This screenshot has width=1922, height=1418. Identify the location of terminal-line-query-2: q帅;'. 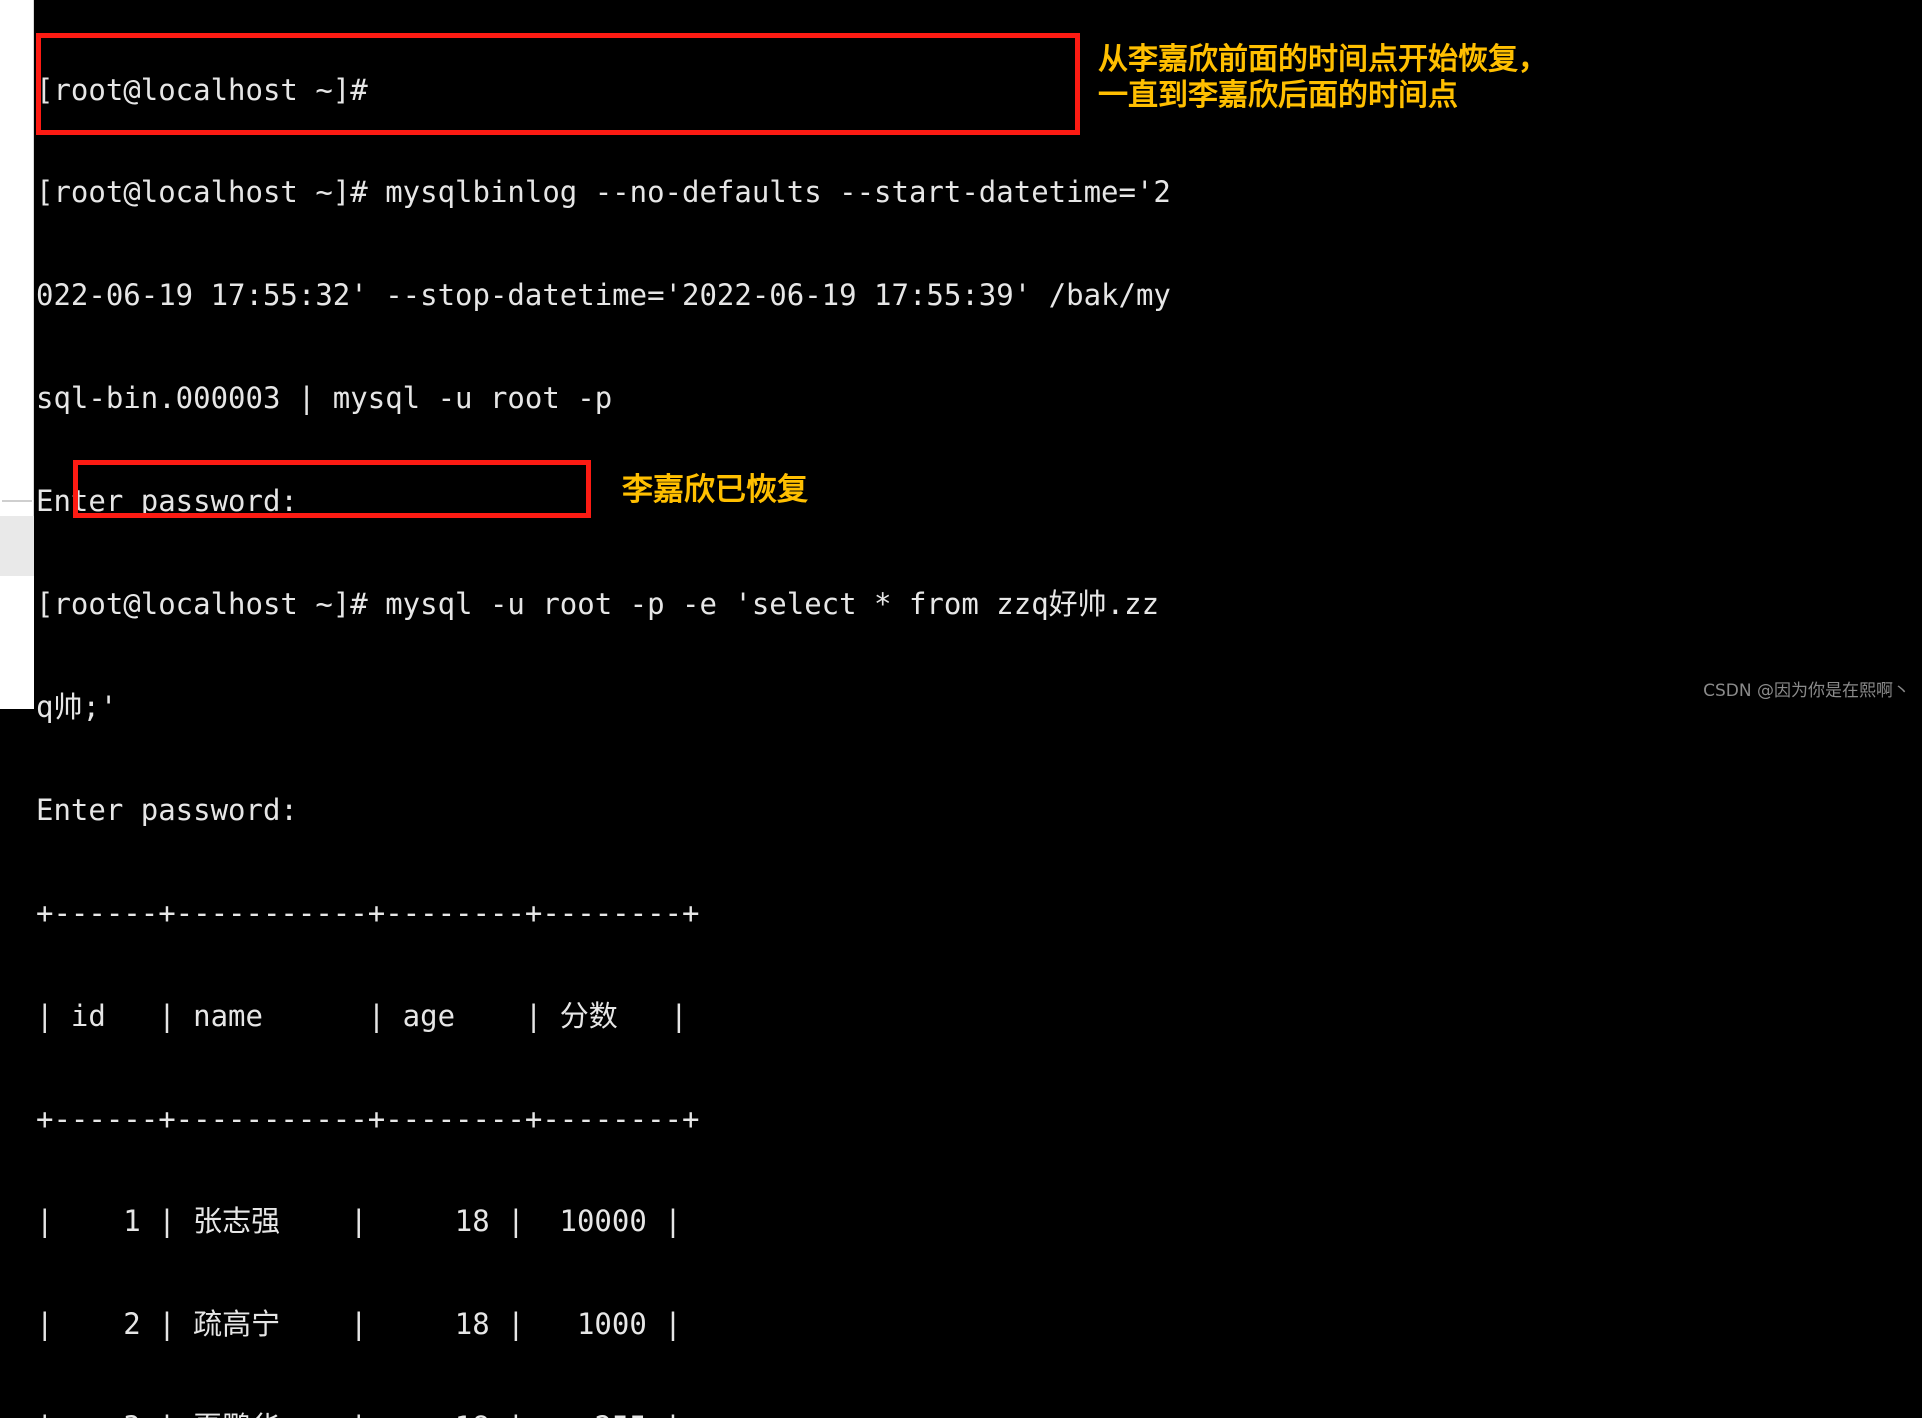
(77, 706).